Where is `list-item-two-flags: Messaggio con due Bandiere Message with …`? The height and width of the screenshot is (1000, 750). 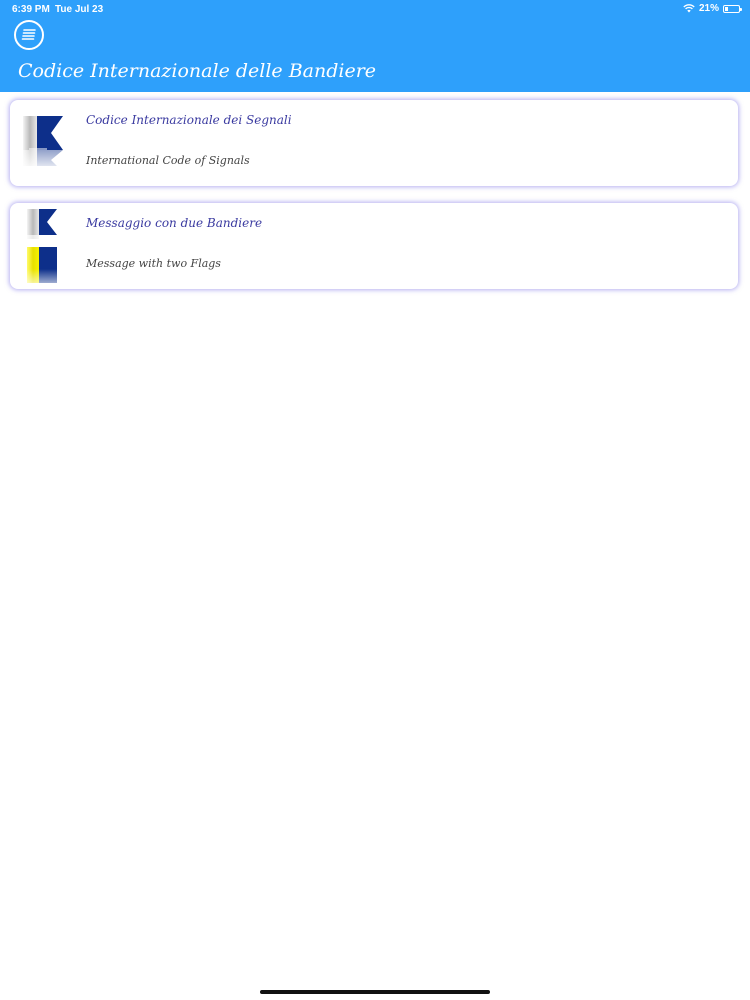
list-item-two-flags: Messaggio con due Bandiere Message with … is located at coordinates (374, 246).